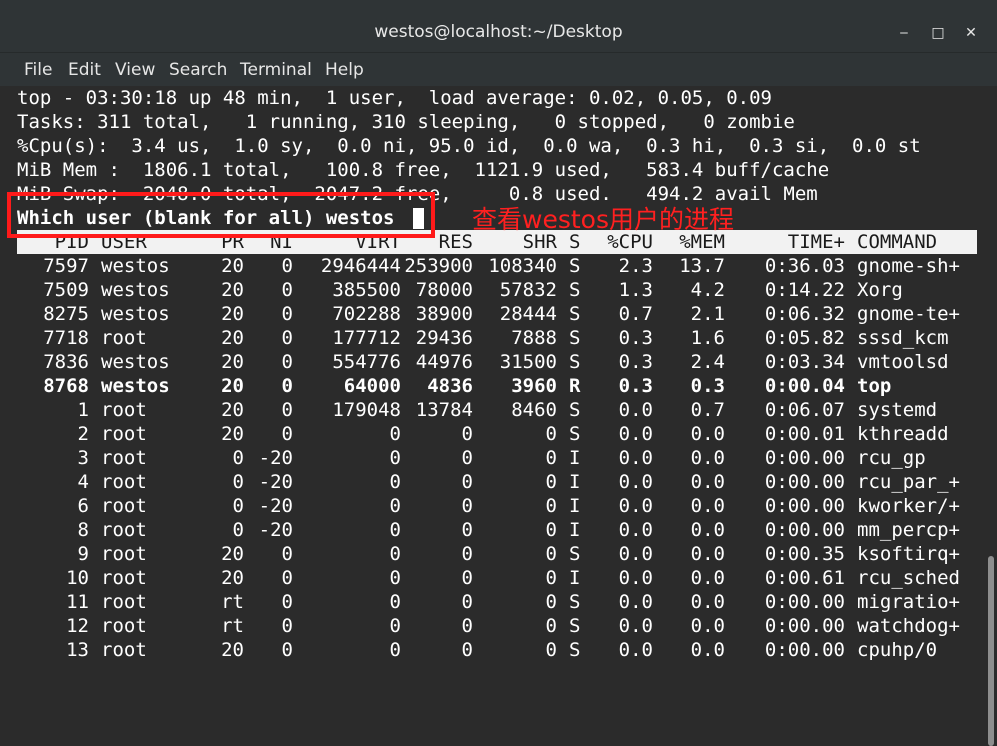 This screenshot has height=746, width=997. Describe the element at coordinates (444, 314) in the screenshot. I see `cell-res: 38900` at that location.